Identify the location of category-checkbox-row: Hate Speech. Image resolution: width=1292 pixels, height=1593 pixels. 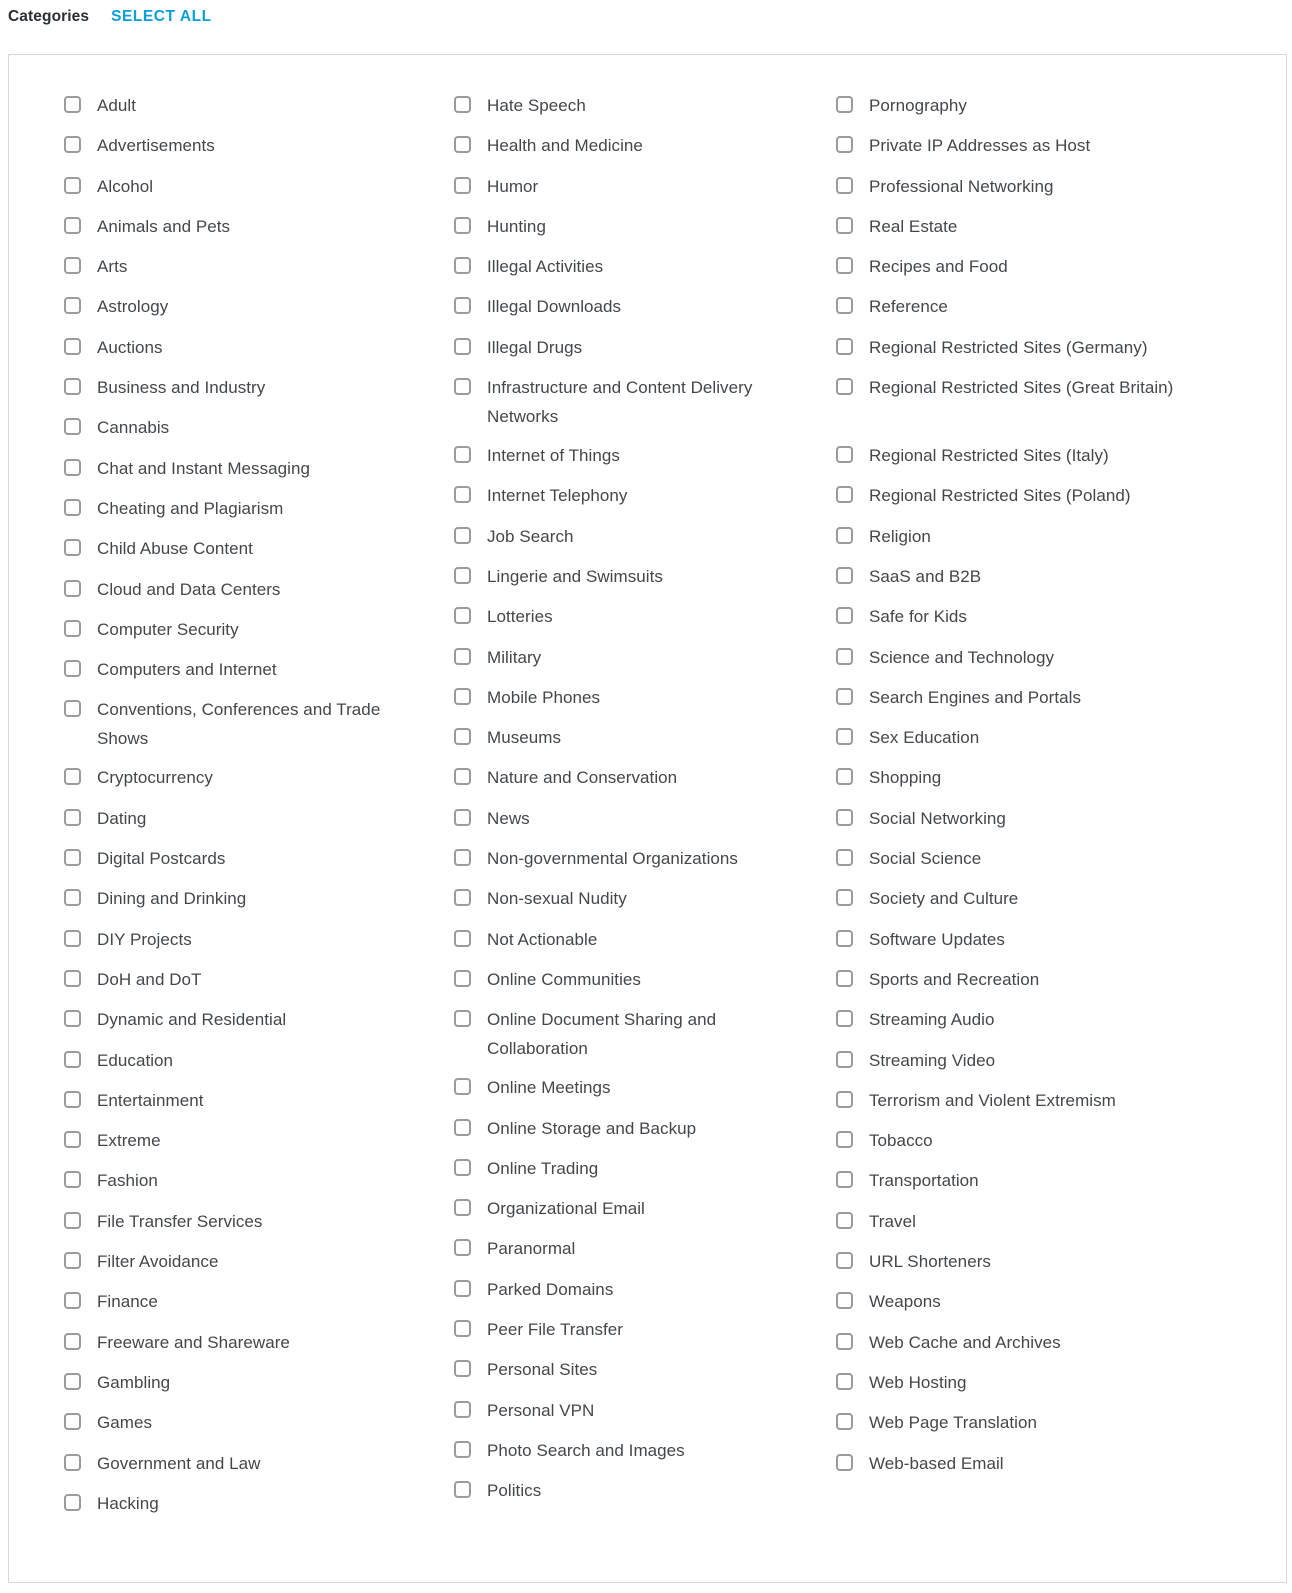
(624, 106).